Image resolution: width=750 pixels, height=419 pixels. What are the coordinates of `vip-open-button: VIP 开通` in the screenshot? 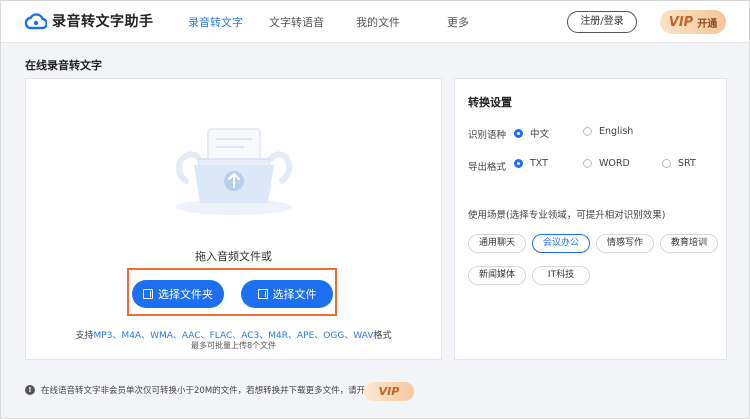 It's located at (693, 22).